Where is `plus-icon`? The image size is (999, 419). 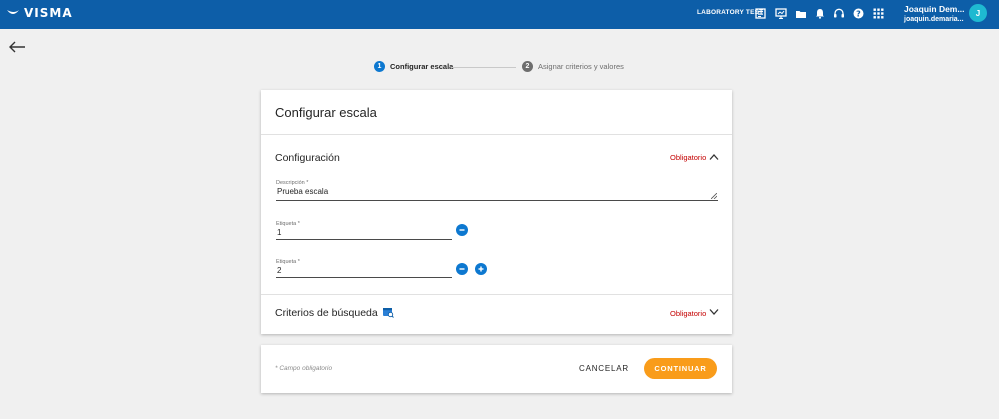
plus-icon is located at coordinates (481, 269).